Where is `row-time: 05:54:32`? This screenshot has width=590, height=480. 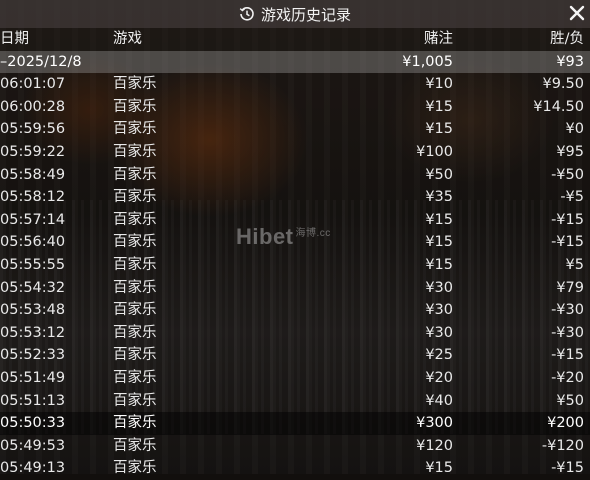 row-time: 05:54:32 is located at coordinates (33, 287).